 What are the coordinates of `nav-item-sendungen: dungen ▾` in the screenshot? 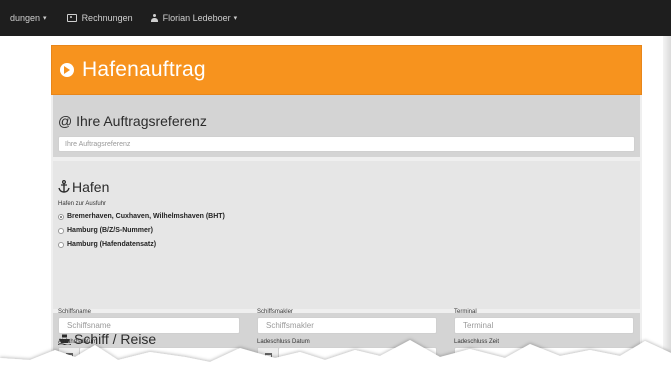 It's located at (28, 18).